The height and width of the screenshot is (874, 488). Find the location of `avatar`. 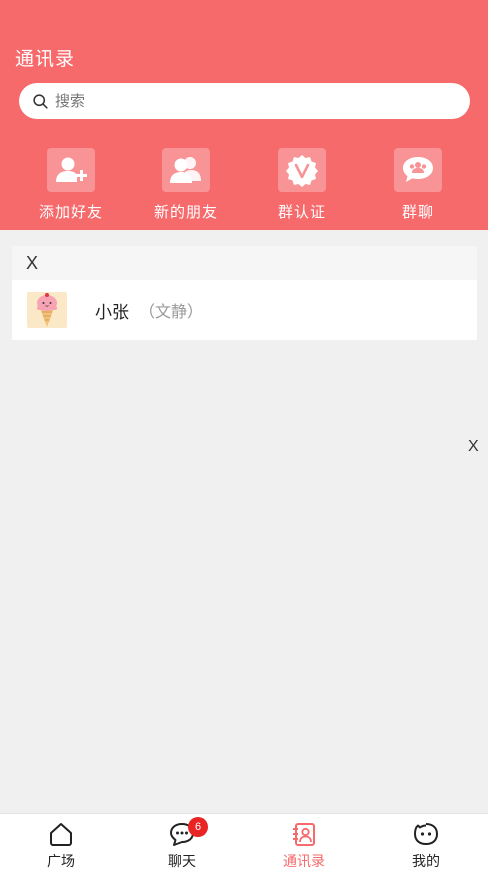

avatar is located at coordinates (47, 310).